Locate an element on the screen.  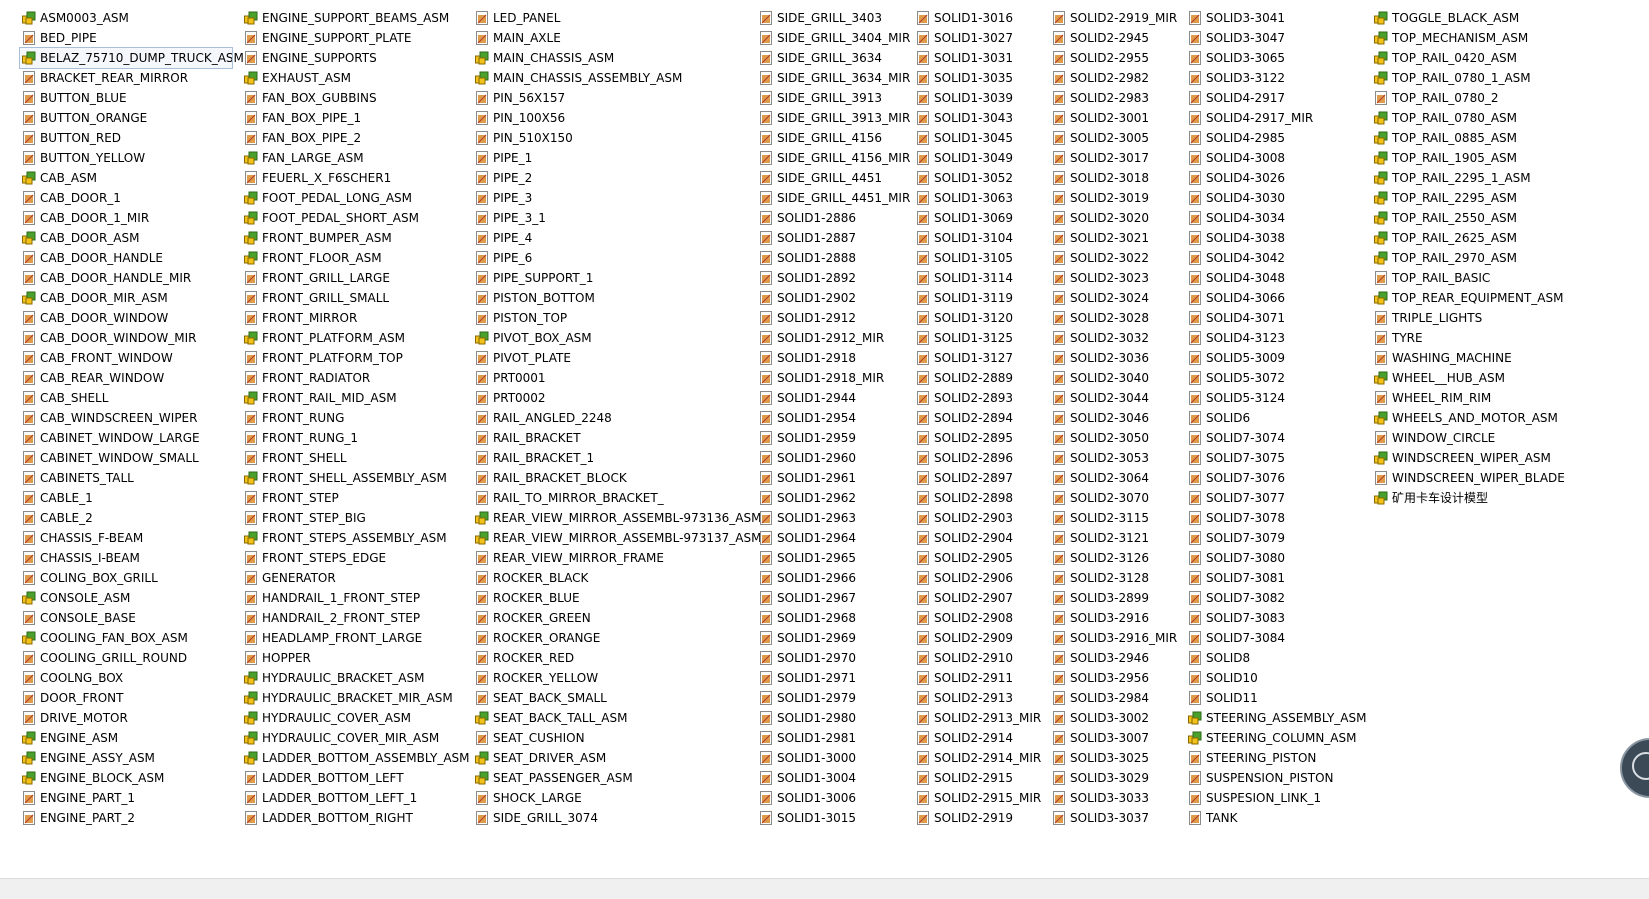
part-file-item: PIPE_4 is located at coordinates (617, 238).